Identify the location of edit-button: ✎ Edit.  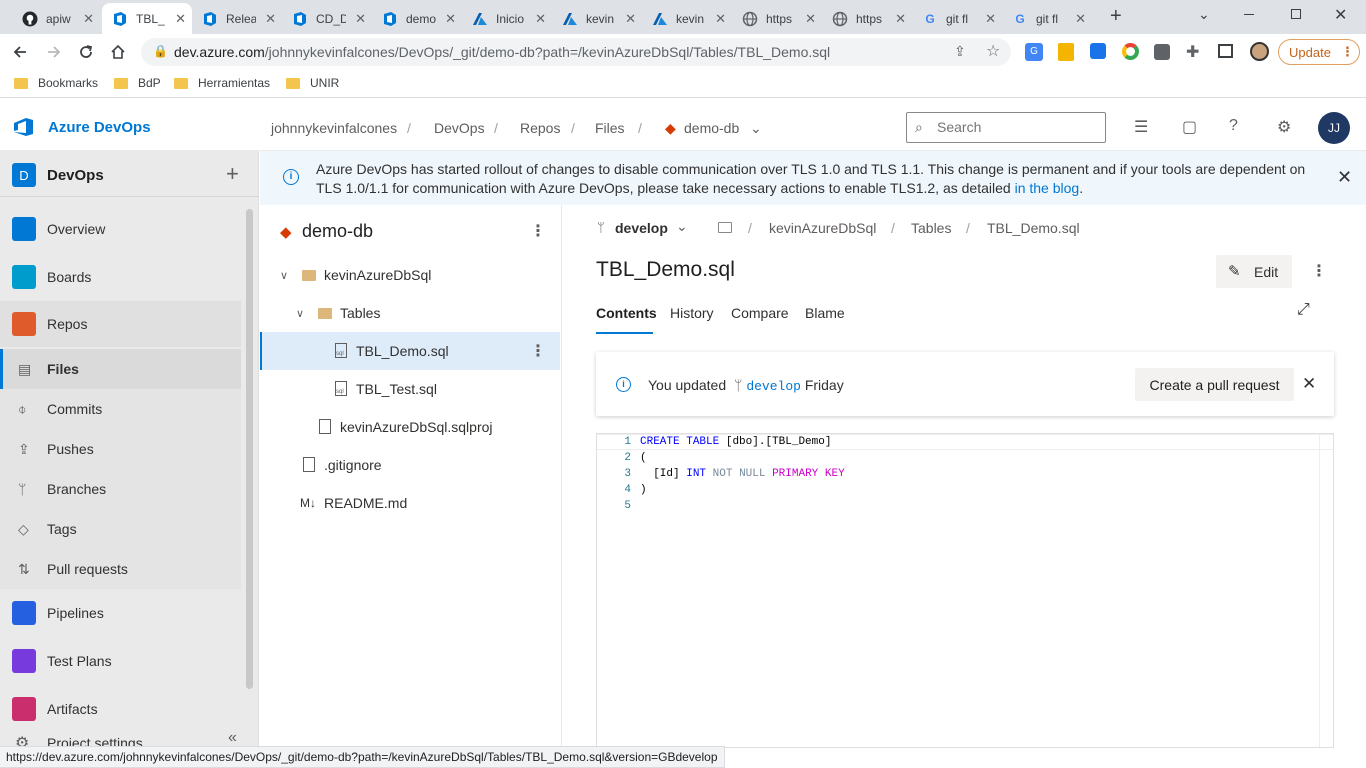
(1254, 271).